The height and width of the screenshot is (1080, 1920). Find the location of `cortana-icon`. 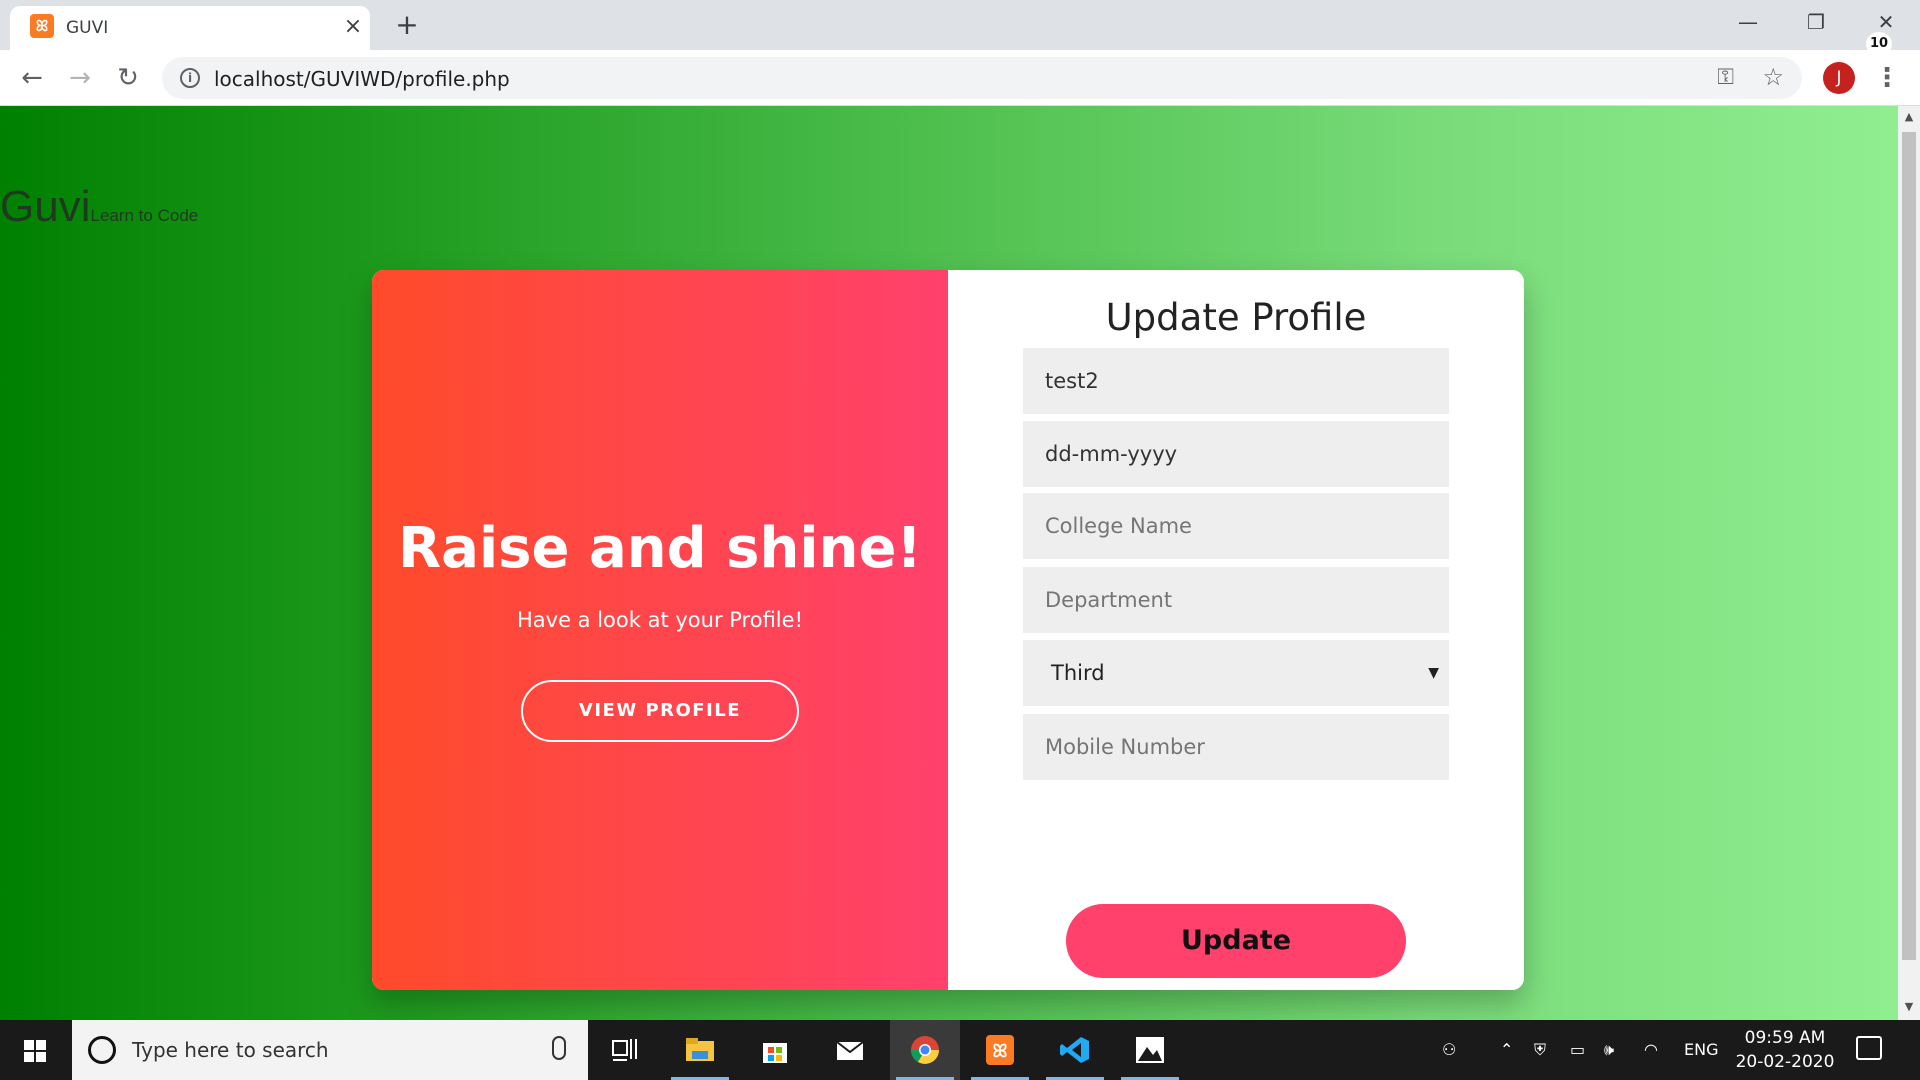

cortana-icon is located at coordinates (102, 1050).